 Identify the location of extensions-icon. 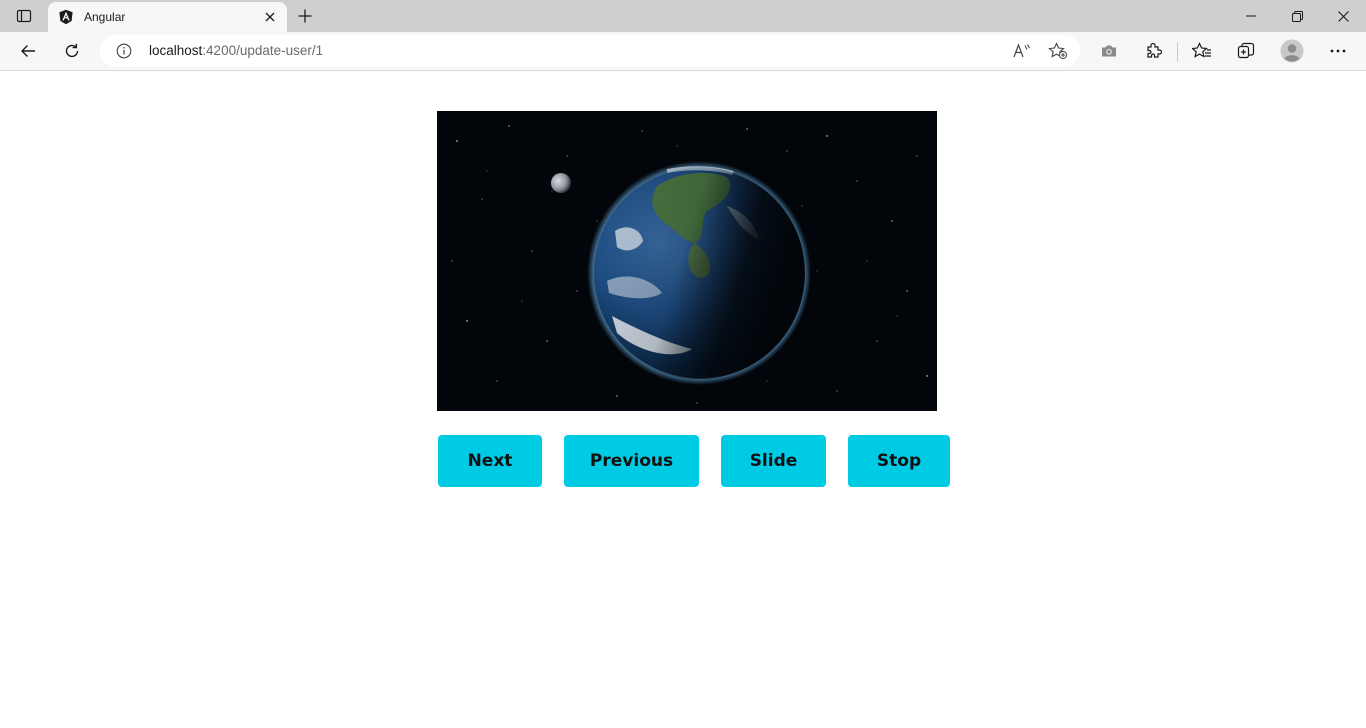
(1153, 51).